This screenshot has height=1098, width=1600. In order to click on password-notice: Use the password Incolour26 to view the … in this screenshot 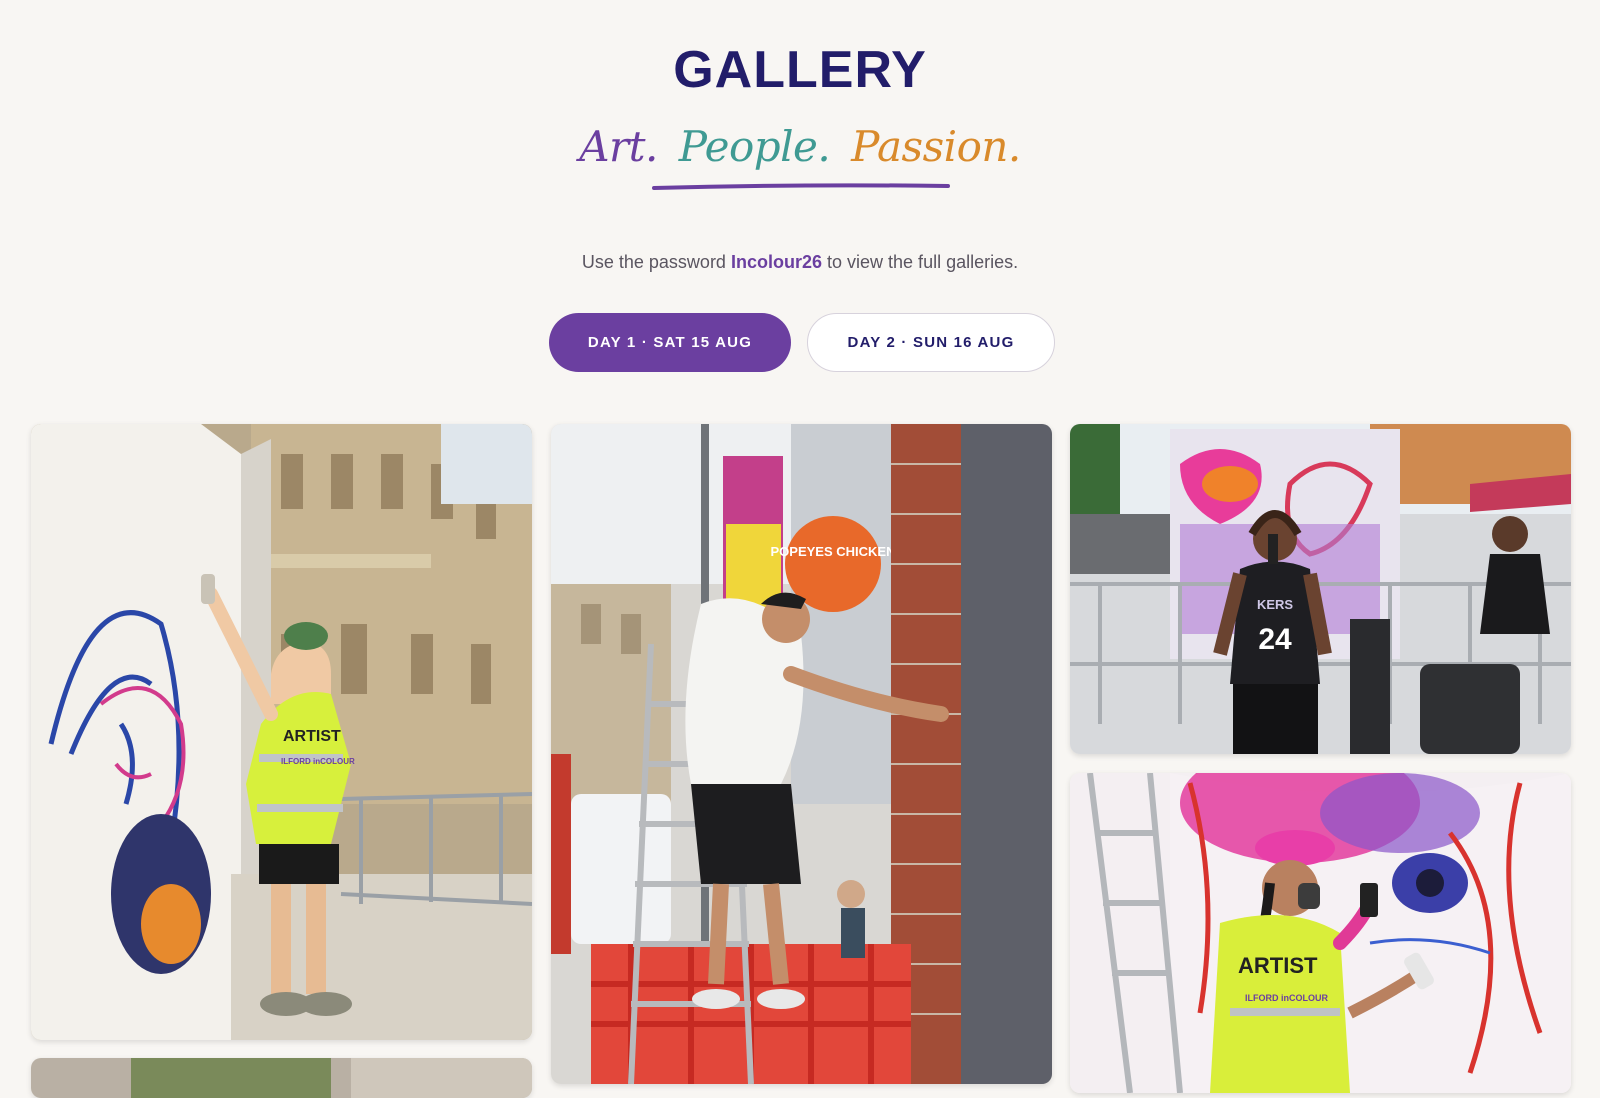, I will do `click(800, 262)`.